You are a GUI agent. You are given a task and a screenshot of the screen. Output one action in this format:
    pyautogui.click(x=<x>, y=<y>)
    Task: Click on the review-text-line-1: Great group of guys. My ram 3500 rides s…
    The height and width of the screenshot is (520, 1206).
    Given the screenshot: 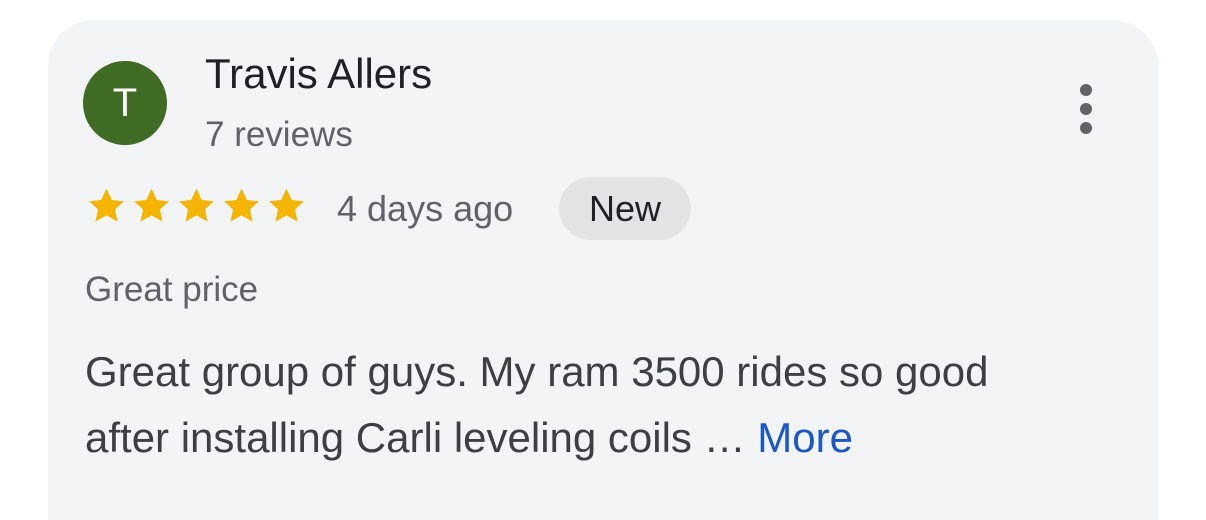 What is the action you would take?
    pyautogui.click(x=537, y=371)
    